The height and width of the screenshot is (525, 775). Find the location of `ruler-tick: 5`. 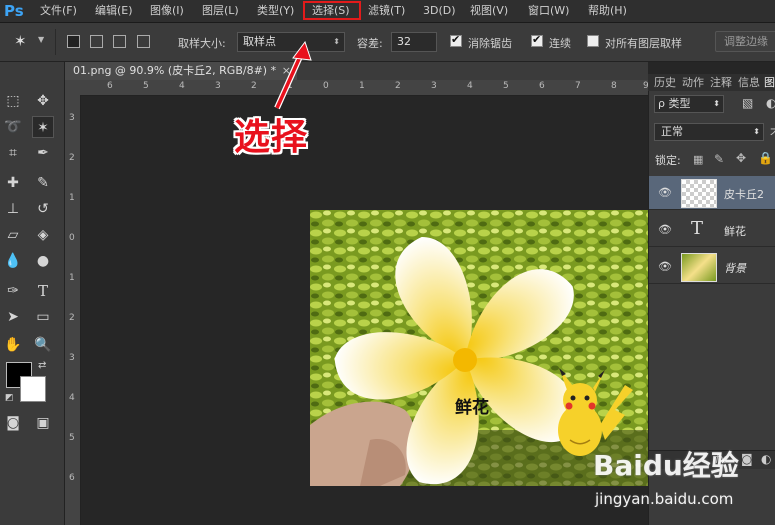

ruler-tick: 5 is located at coordinates (72, 438).